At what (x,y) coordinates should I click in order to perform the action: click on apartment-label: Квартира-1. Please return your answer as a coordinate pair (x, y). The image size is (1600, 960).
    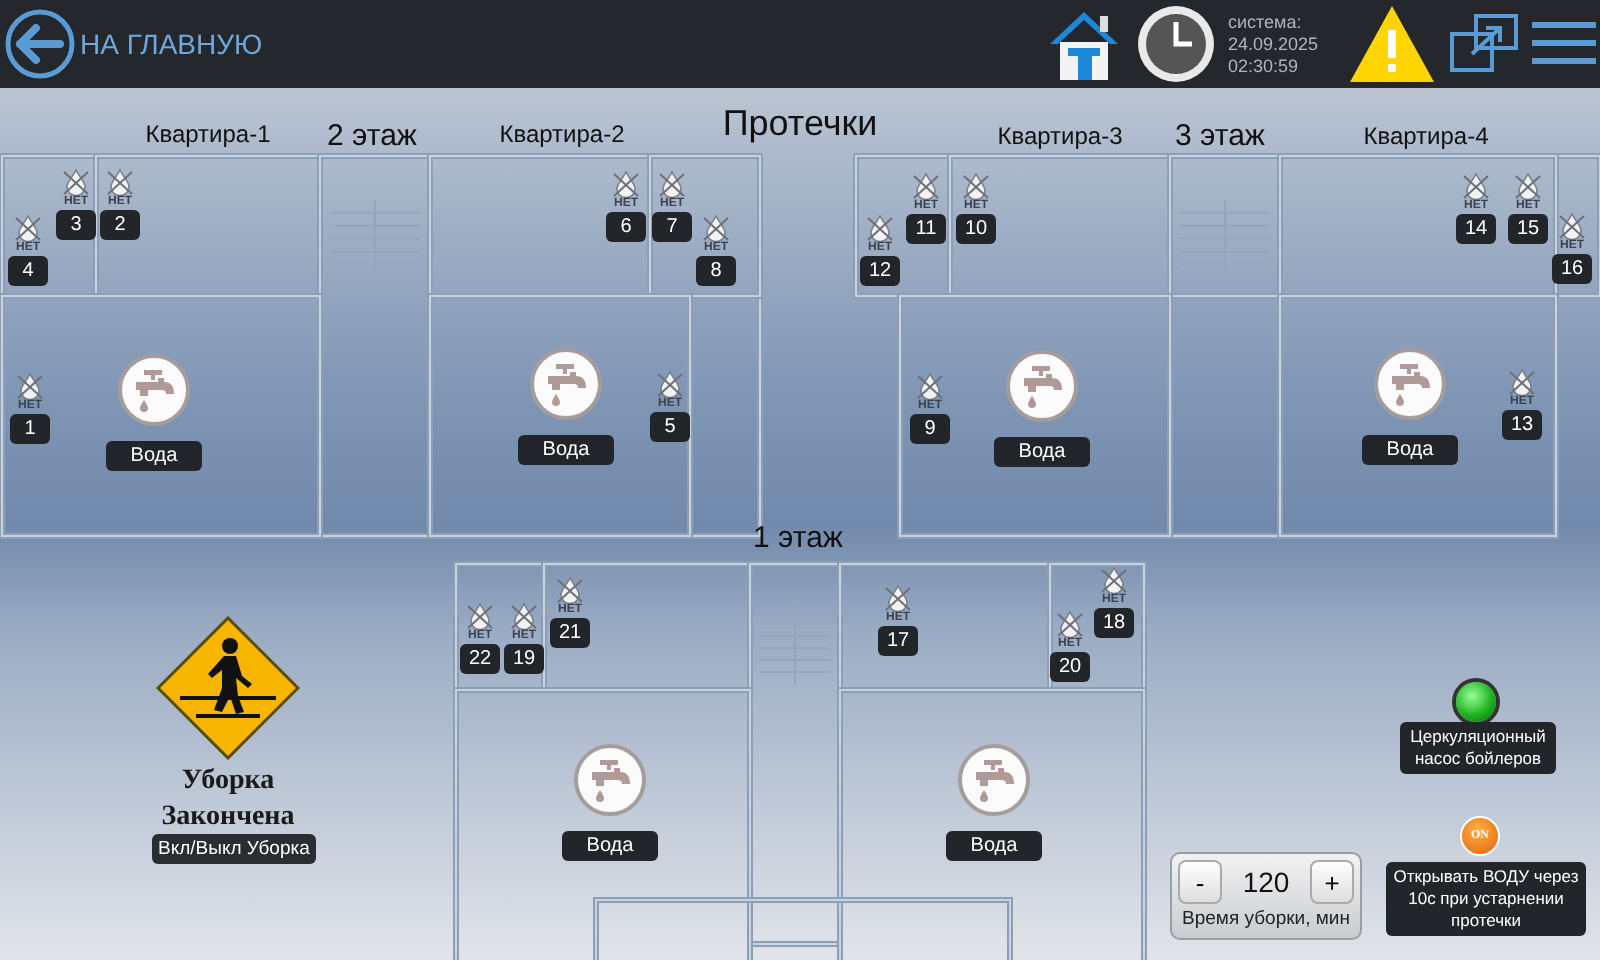
    Looking at the image, I should click on (208, 134).